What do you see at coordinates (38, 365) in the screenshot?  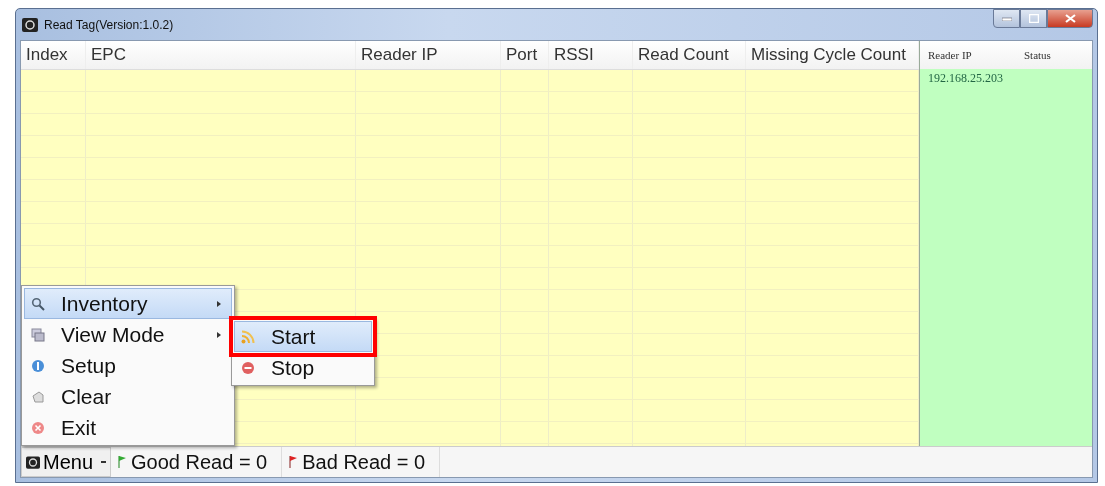 I see `info-icon` at bounding box center [38, 365].